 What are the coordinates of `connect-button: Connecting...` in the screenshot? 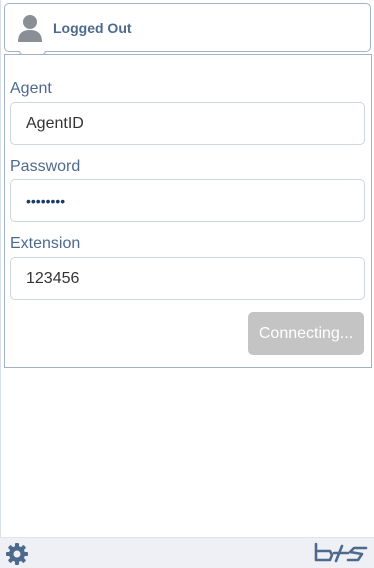 It's located at (306, 333).